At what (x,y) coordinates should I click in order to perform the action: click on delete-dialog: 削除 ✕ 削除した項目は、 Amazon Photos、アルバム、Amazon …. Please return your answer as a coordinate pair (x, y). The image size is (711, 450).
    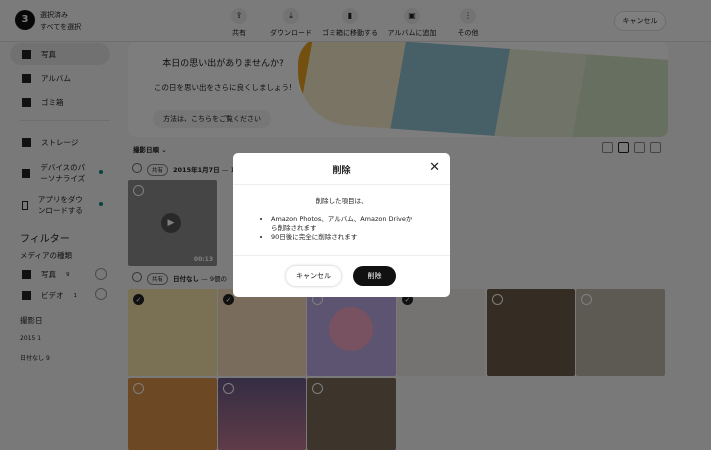
    Looking at the image, I should click on (341, 225).